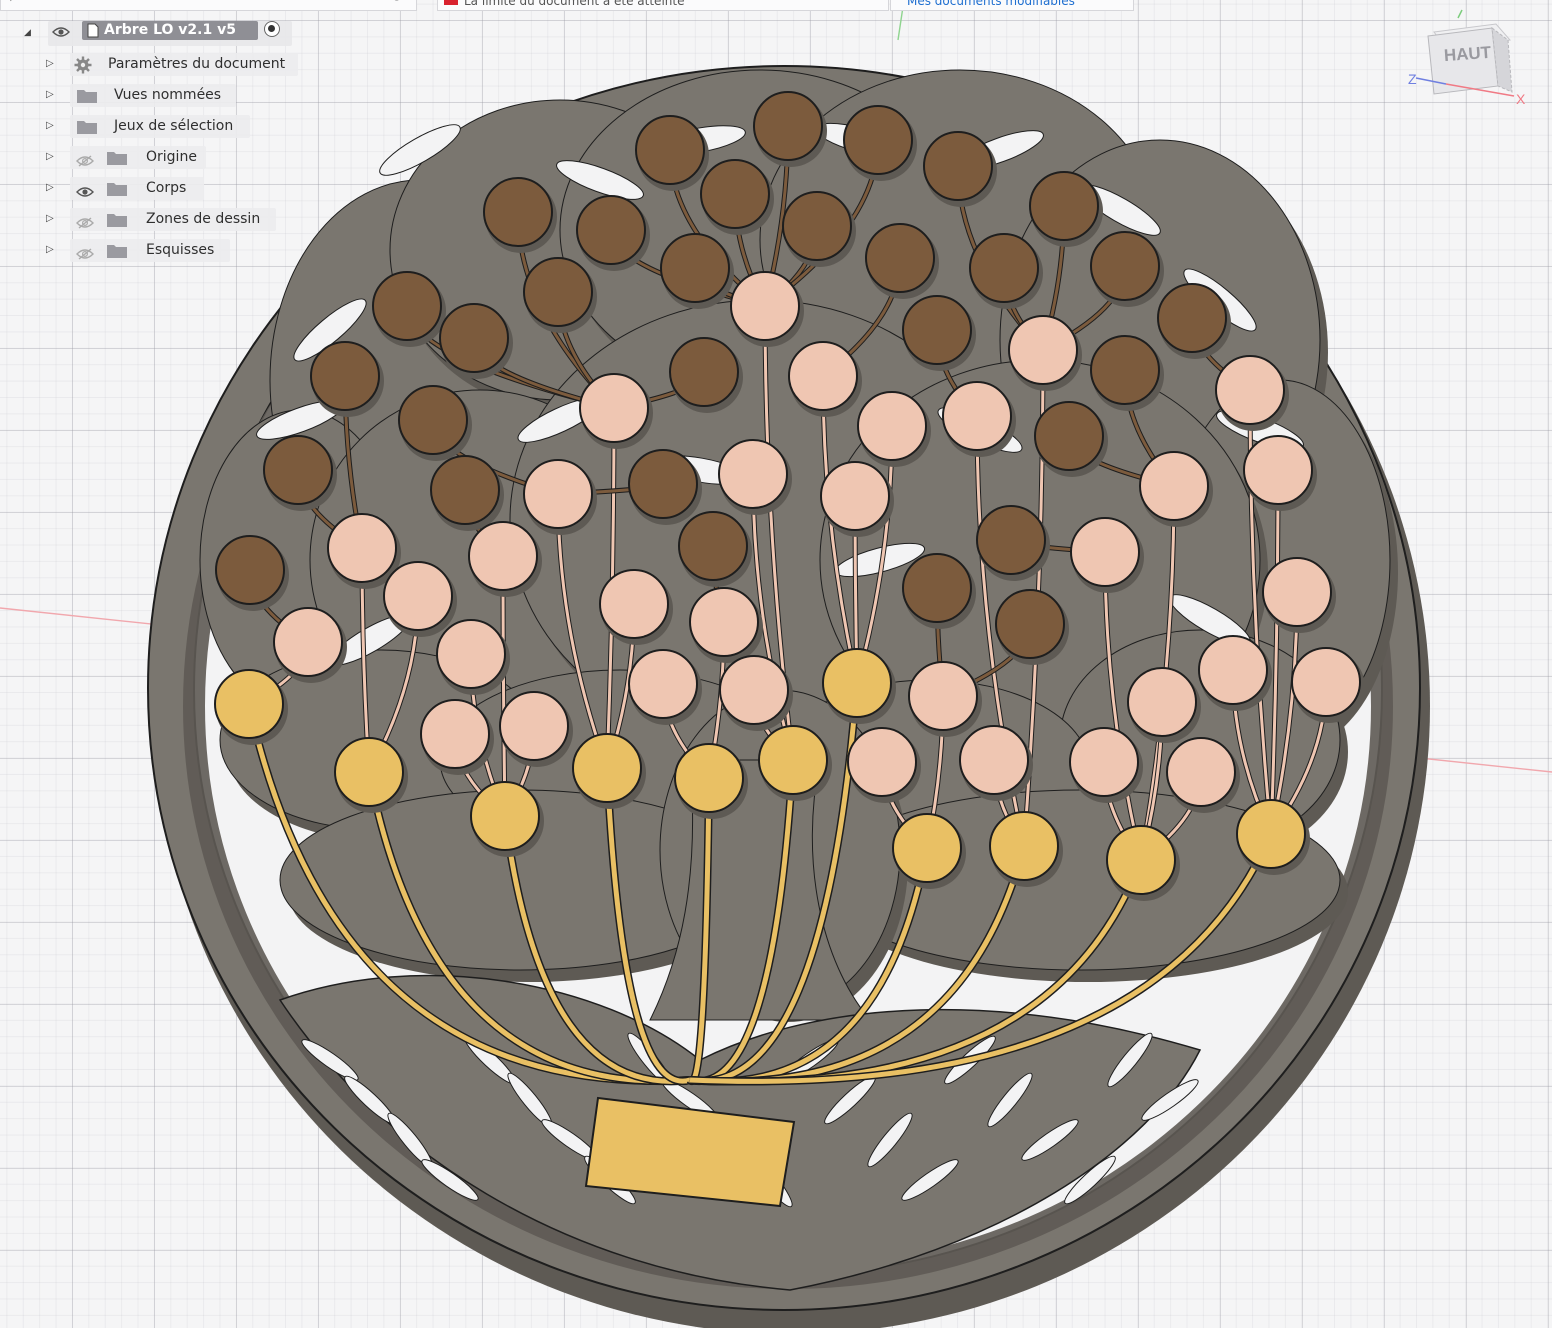 Image resolution: width=1552 pixels, height=1328 pixels. I want to click on y-axis-indicator, so click(1460, 14).